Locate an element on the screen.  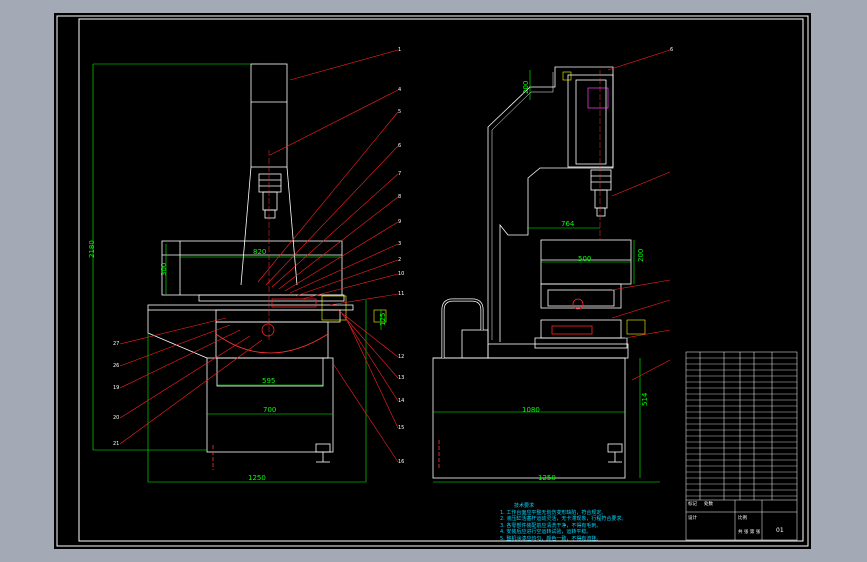
dim-right-764: 764 is located at coordinates (568, 224).